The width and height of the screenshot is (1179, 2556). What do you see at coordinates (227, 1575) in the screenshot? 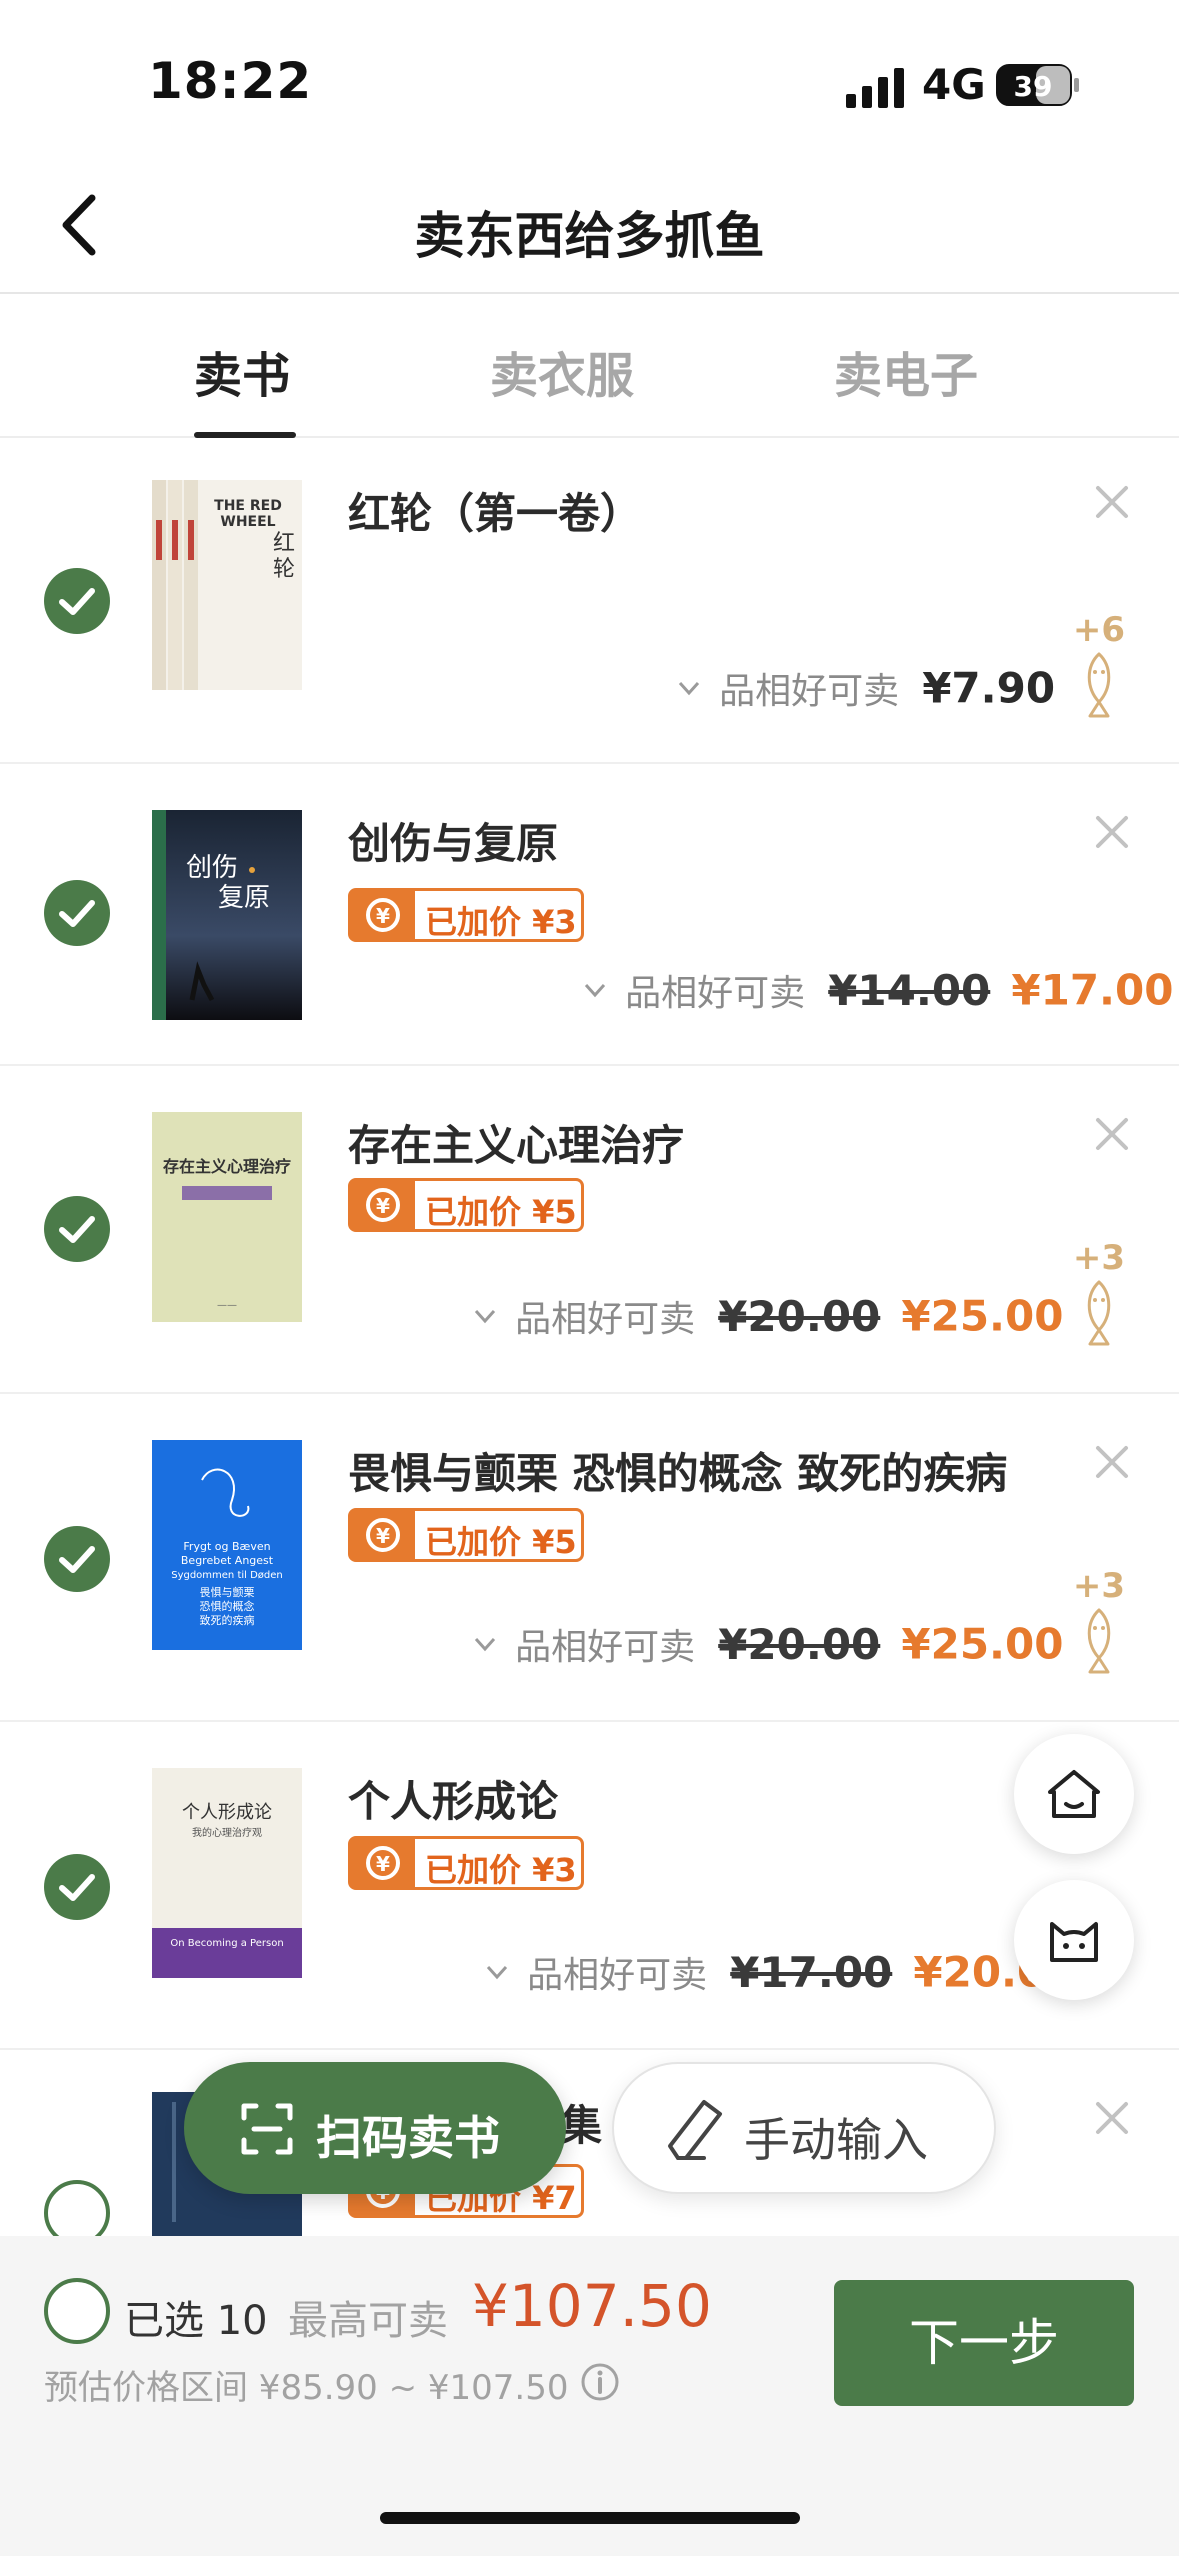
I see `svg-text: Sygdommen til Døden` at bounding box center [227, 1575].